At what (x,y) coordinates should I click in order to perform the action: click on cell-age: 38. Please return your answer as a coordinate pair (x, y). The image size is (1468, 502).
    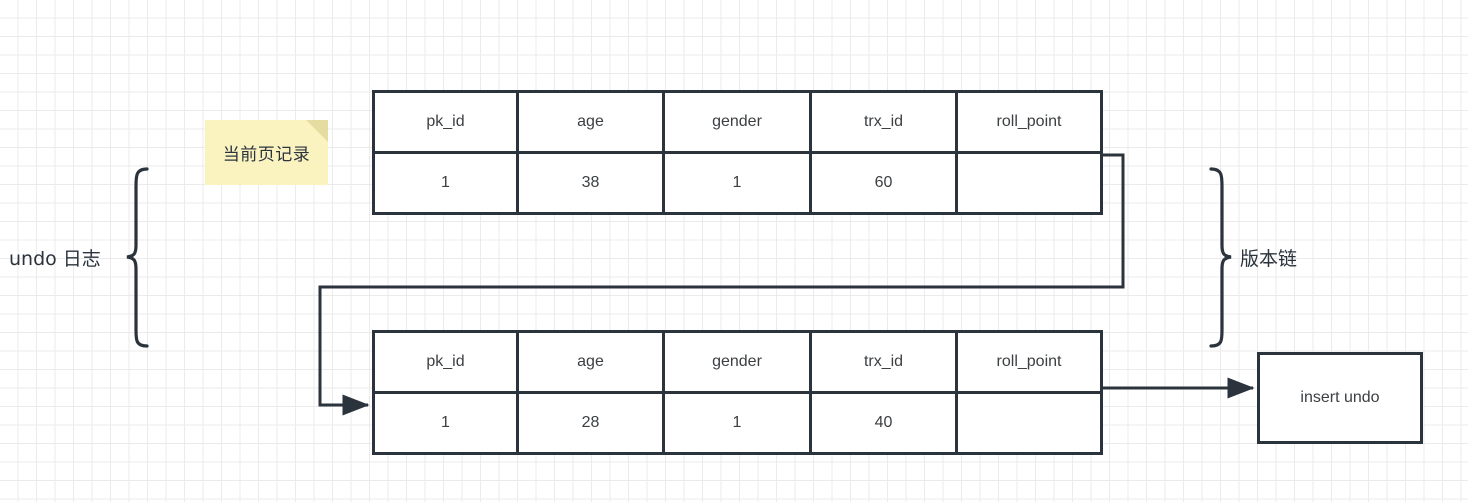
    Looking at the image, I should click on (590, 183).